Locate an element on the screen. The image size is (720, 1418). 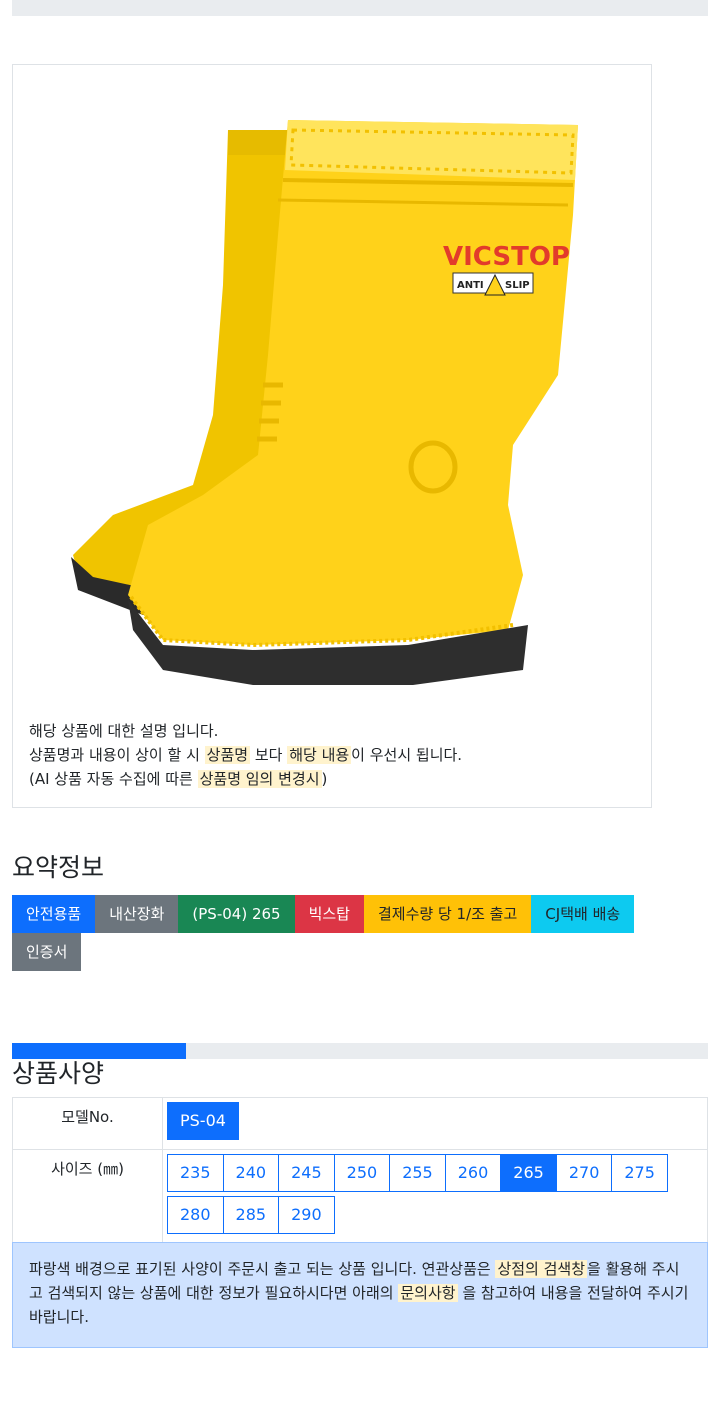
svg-text: ANTI is located at coordinates (470, 285).